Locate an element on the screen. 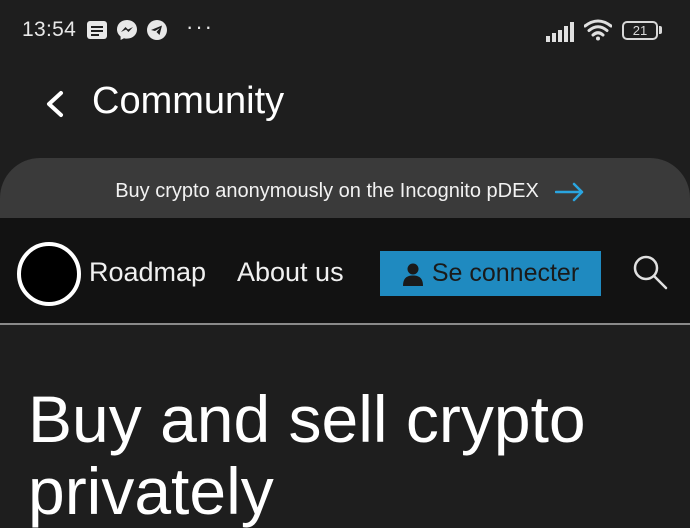  battery-icon: 21 is located at coordinates (640, 30).